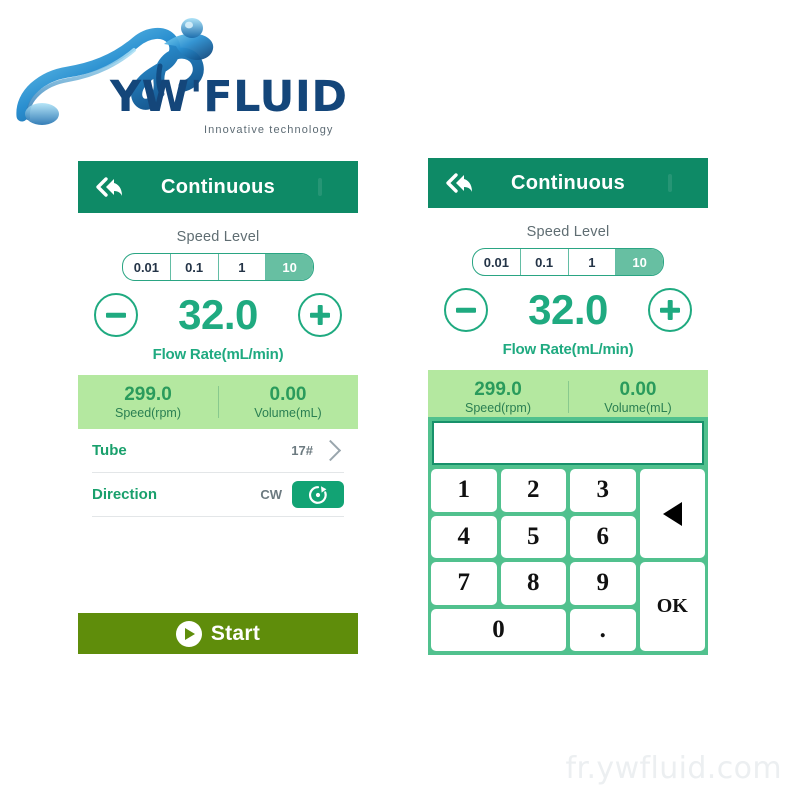 The image size is (800, 800). Describe the element at coordinates (235, 633) in the screenshot. I see `start-button-label: Start` at that location.